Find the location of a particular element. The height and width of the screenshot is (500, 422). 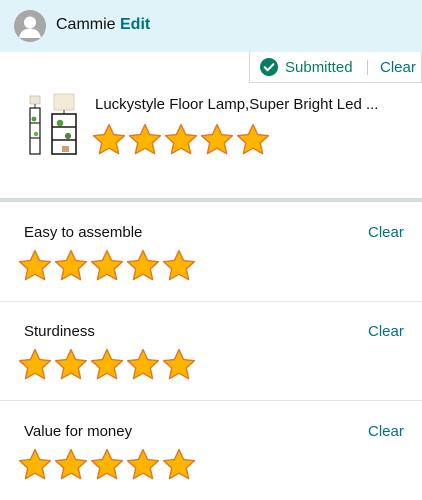

attribute-label-value-for-money: Value for money is located at coordinates (78, 431).